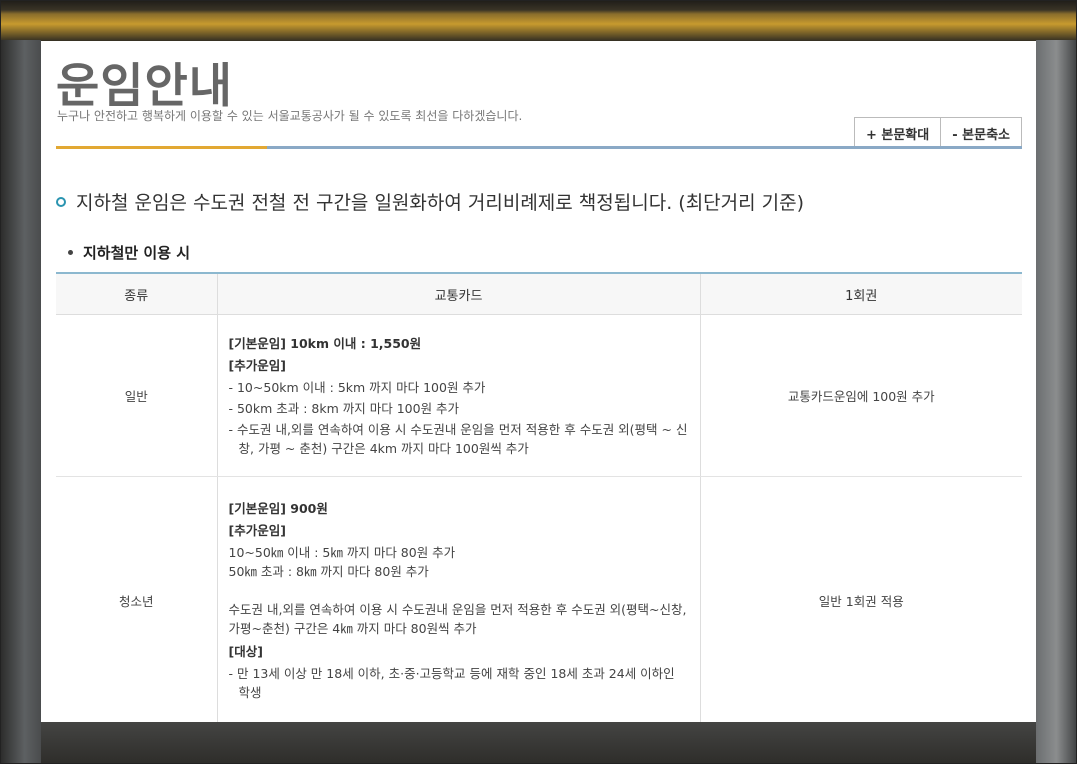 This screenshot has width=1077, height=764. What do you see at coordinates (328, 571) in the screenshot?
I see `extra-fare-line: 50㎞ 초과 : 8㎞ 까지 마다 80원 추가` at bounding box center [328, 571].